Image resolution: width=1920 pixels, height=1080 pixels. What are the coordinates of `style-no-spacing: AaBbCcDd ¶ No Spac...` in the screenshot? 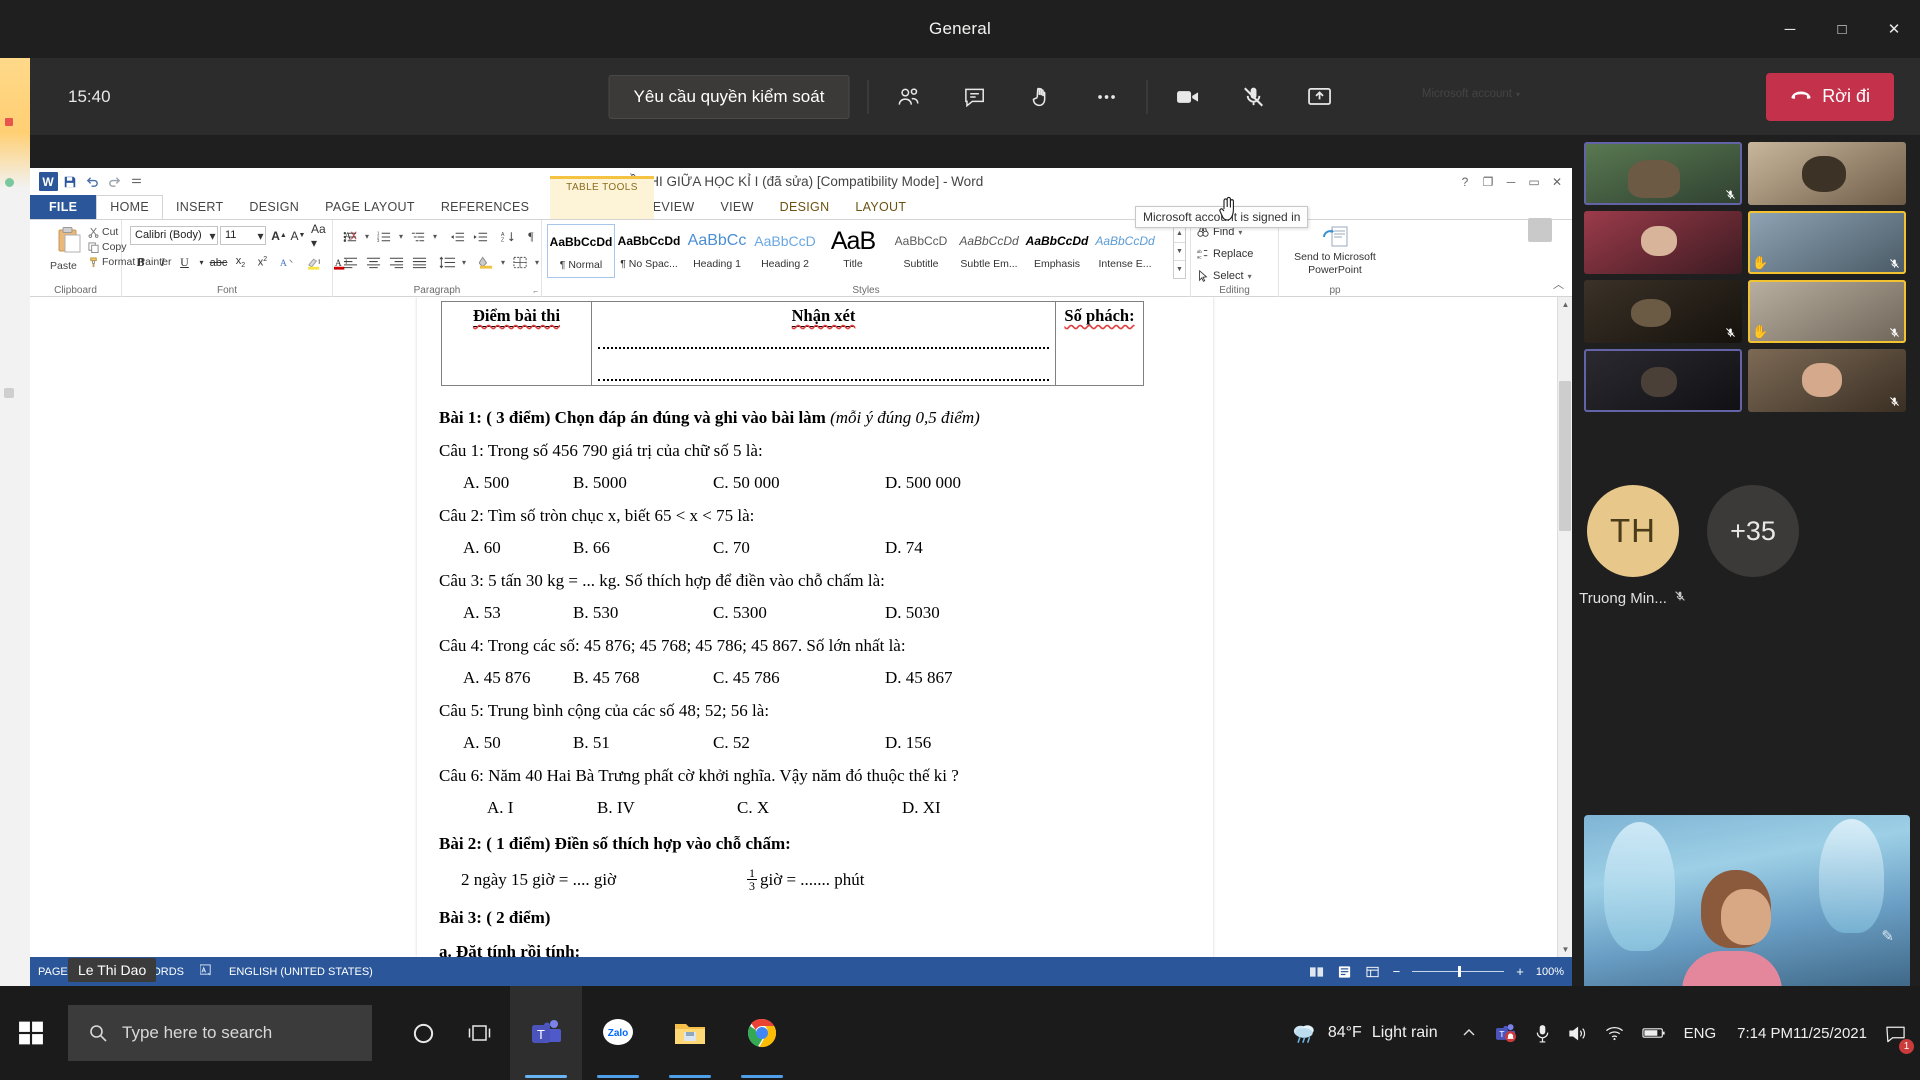 It's located at (649, 251).